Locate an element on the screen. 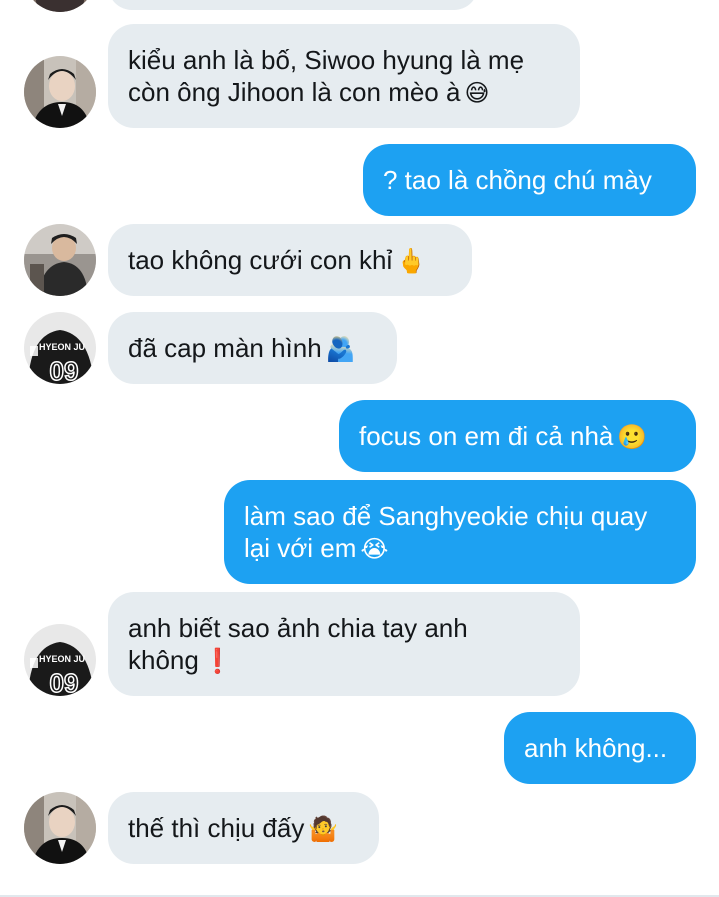 The image size is (719, 897). people-hugging-emoji-icon: 🫂 is located at coordinates (340, 349).